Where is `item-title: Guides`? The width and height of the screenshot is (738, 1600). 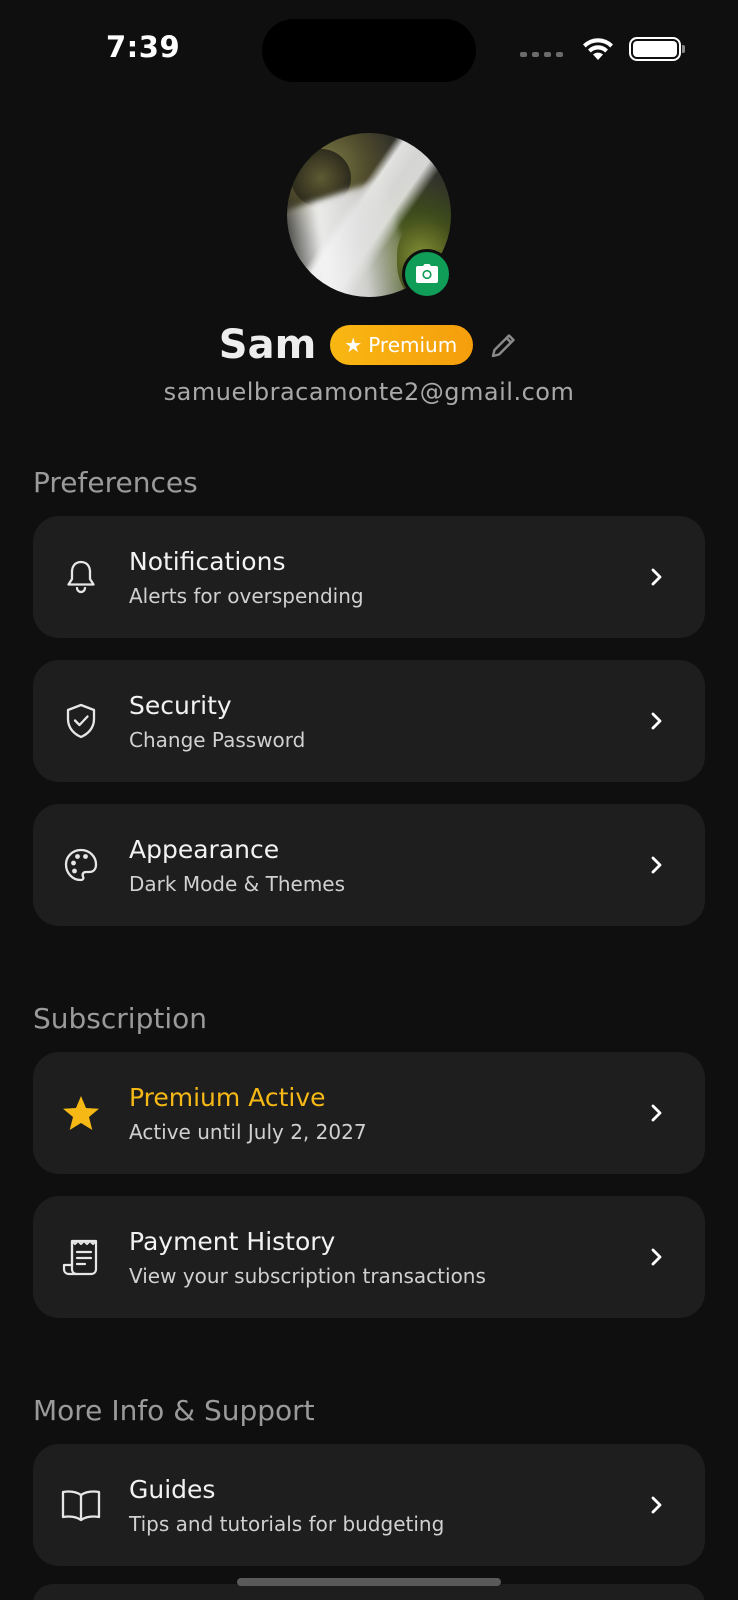
item-title: Guides is located at coordinates (172, 1489).